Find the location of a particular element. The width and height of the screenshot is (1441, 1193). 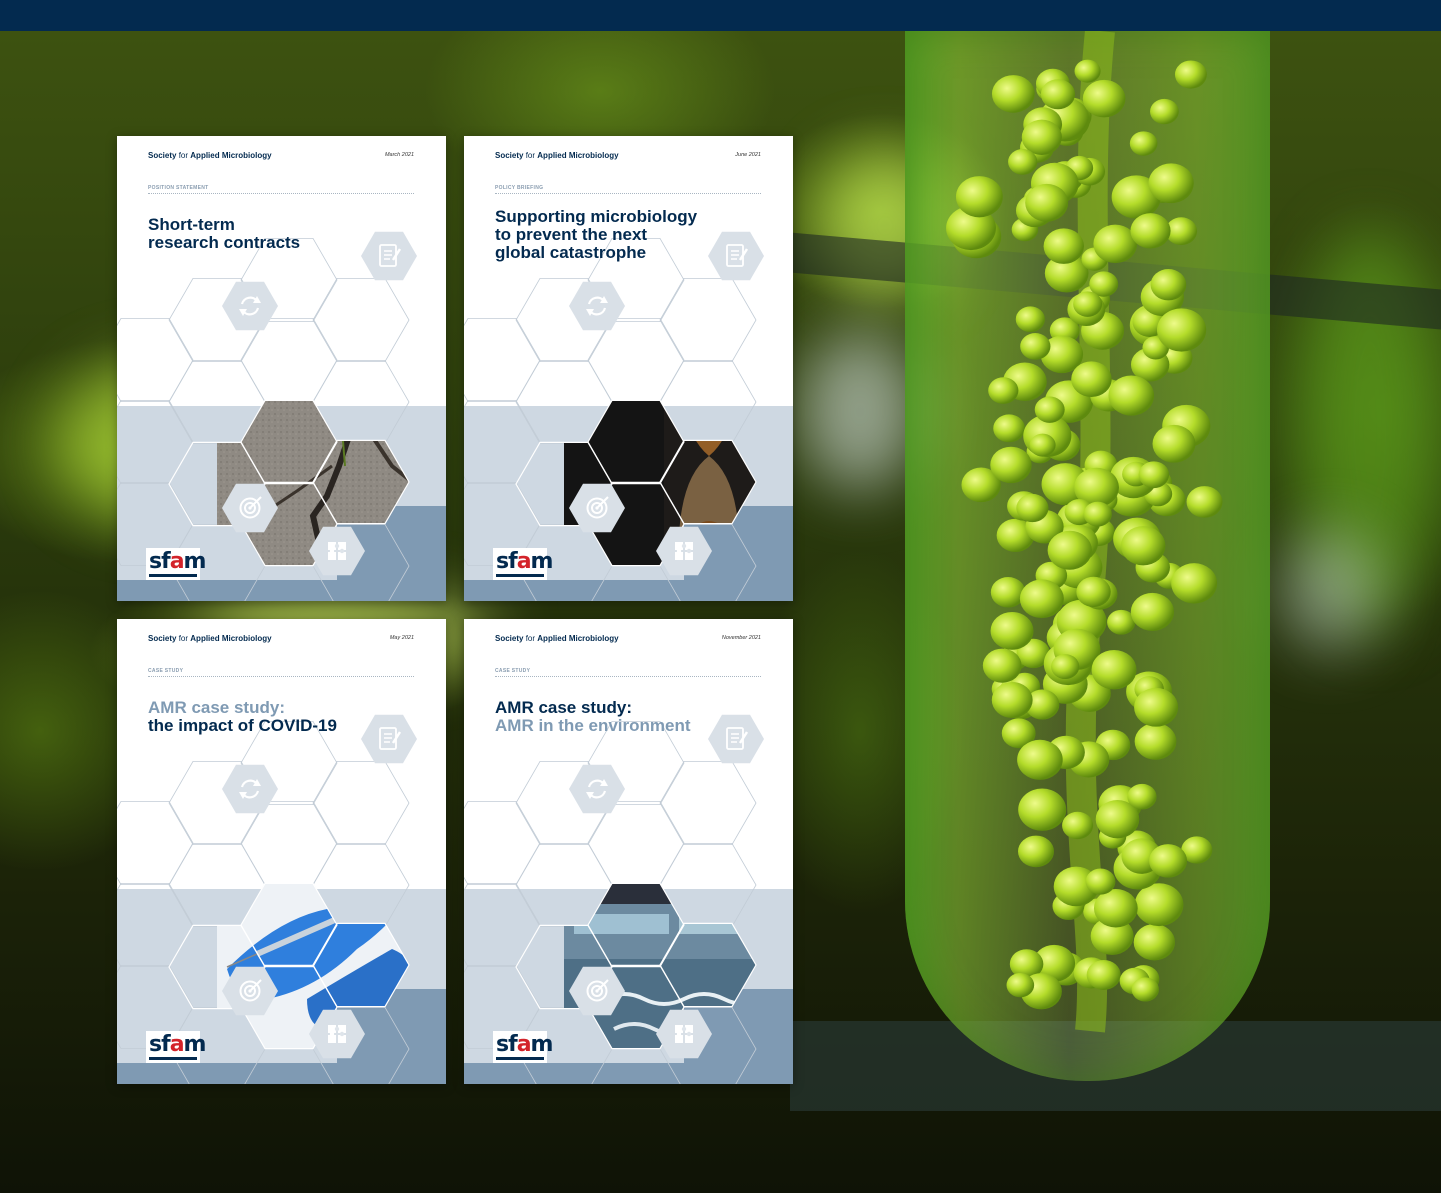

cover-title: Short-term research contracts is located at coordinates (283, 234).